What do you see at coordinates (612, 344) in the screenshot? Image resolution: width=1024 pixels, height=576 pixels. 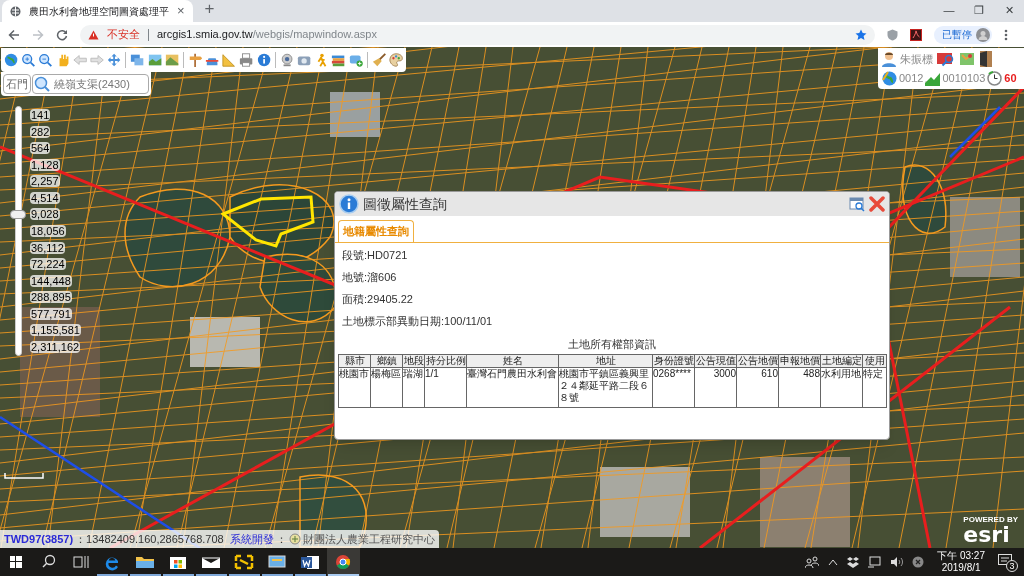 I see `table-title: 土地所有權部資訊` at bounding box center [612, 344].